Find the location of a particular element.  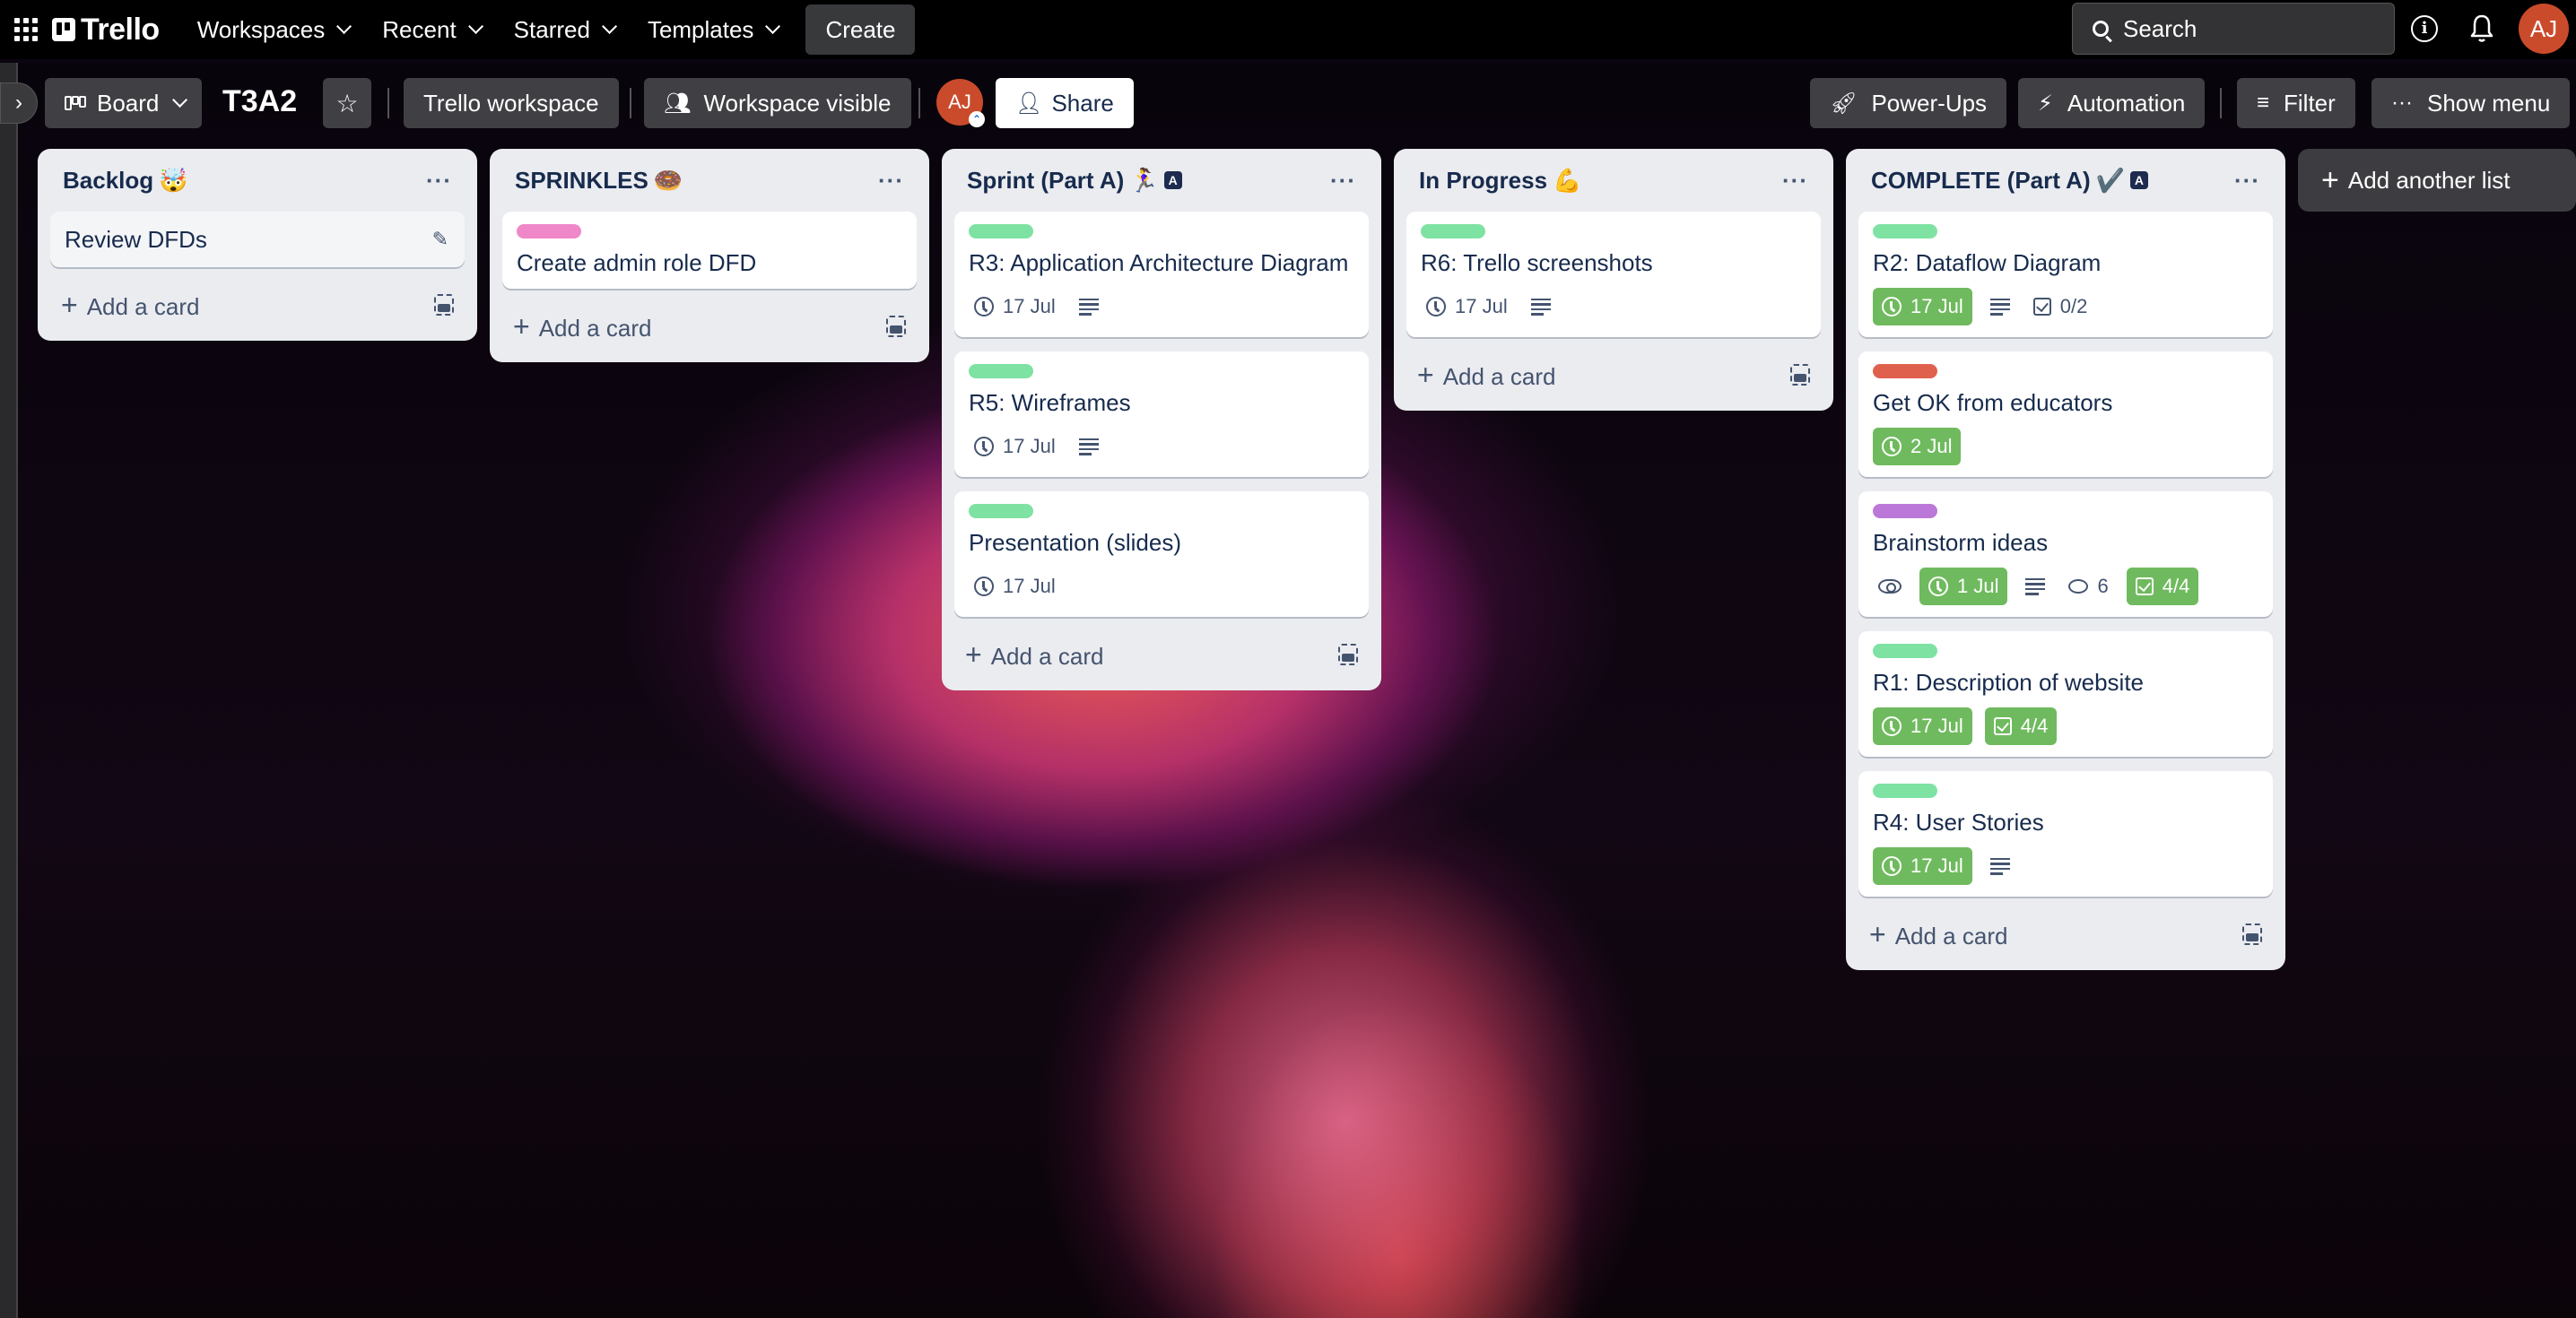

list-title: Backlog 🤯 is located at coordinates (125, 181).